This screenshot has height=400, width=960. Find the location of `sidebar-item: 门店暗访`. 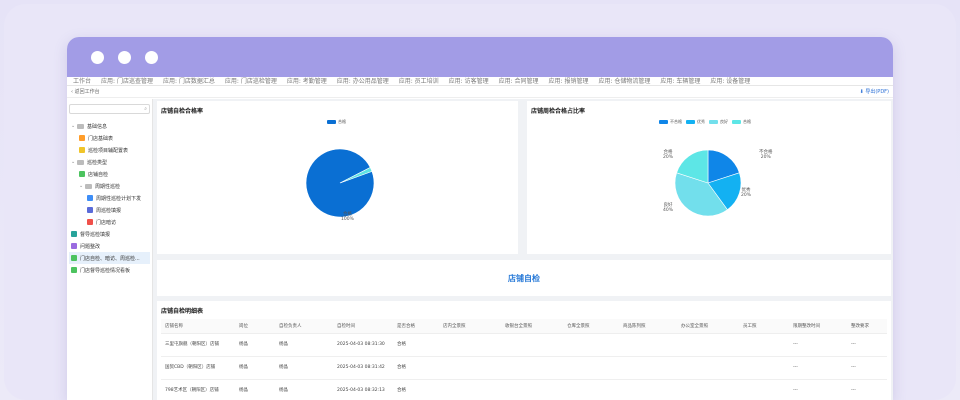

sidebar-item: 门店暗访 is located at coordinates (109, 222).